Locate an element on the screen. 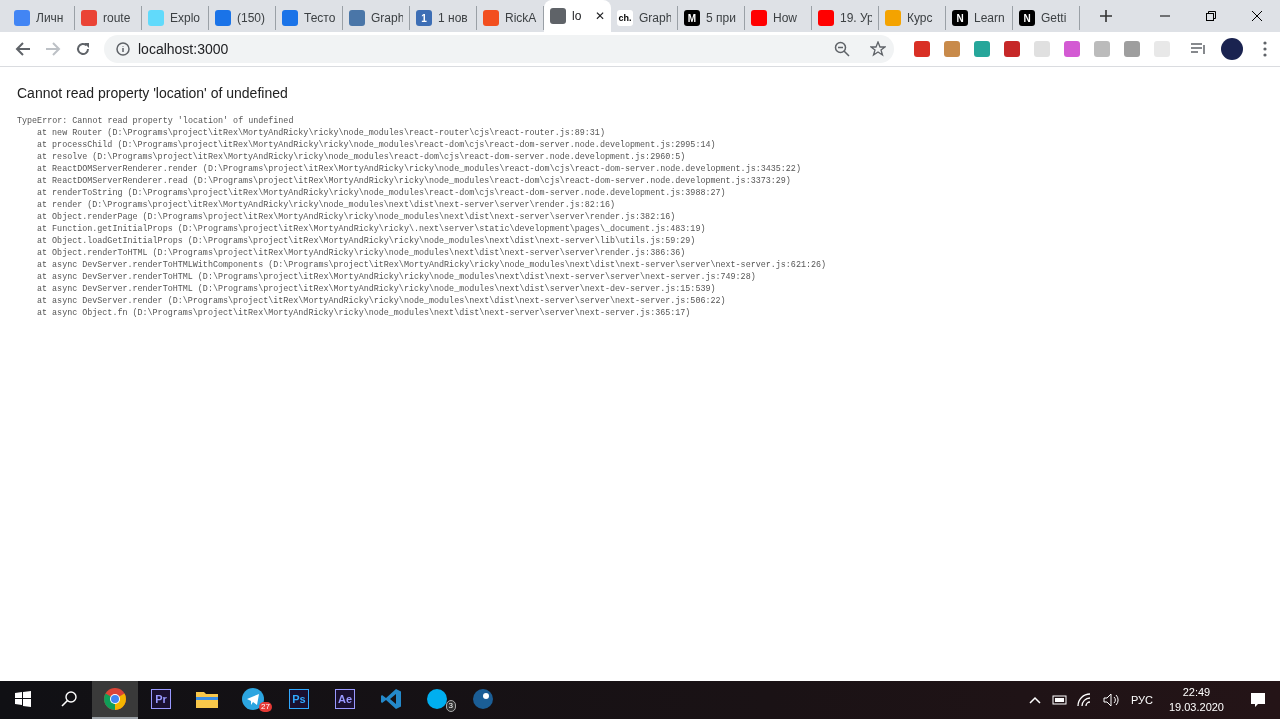 Image resolution: width=1280 pixels, height=719 pixels. browser-tab: ch. Graph is located at coordinates (644, 18).